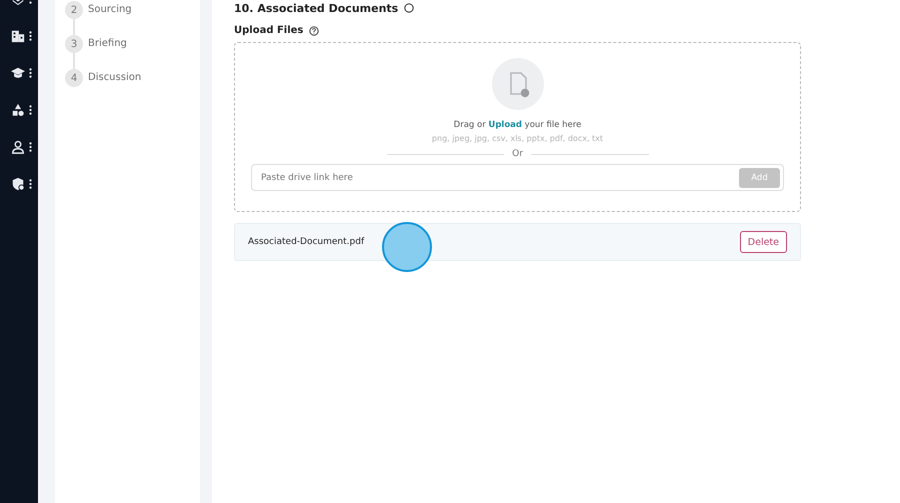 The width and height of the screenshot is (900, 503). What do you see at coordinates (269, 30) in the screenshot?
I see `upload-label: Upload Files` at bounding box center [269, 30].